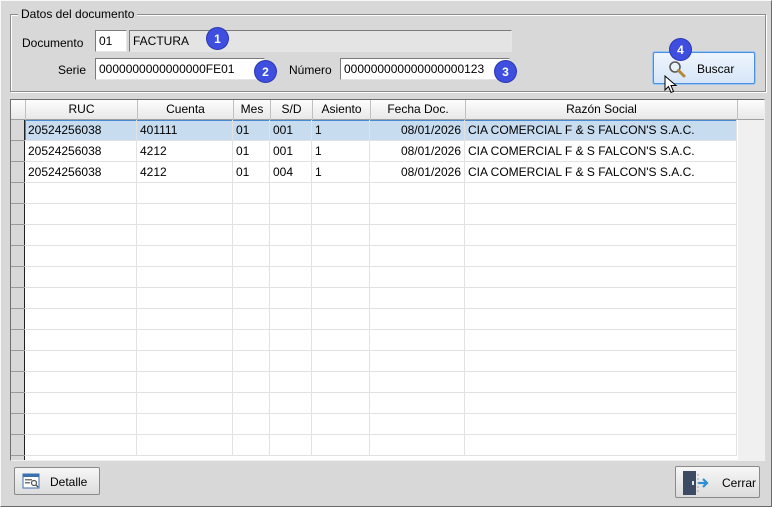 This screenshot has width=772, height=507. Describe the element at coordinates (82, 110) in the screenshot. I see `column-header-ruc: RUC` at that location.